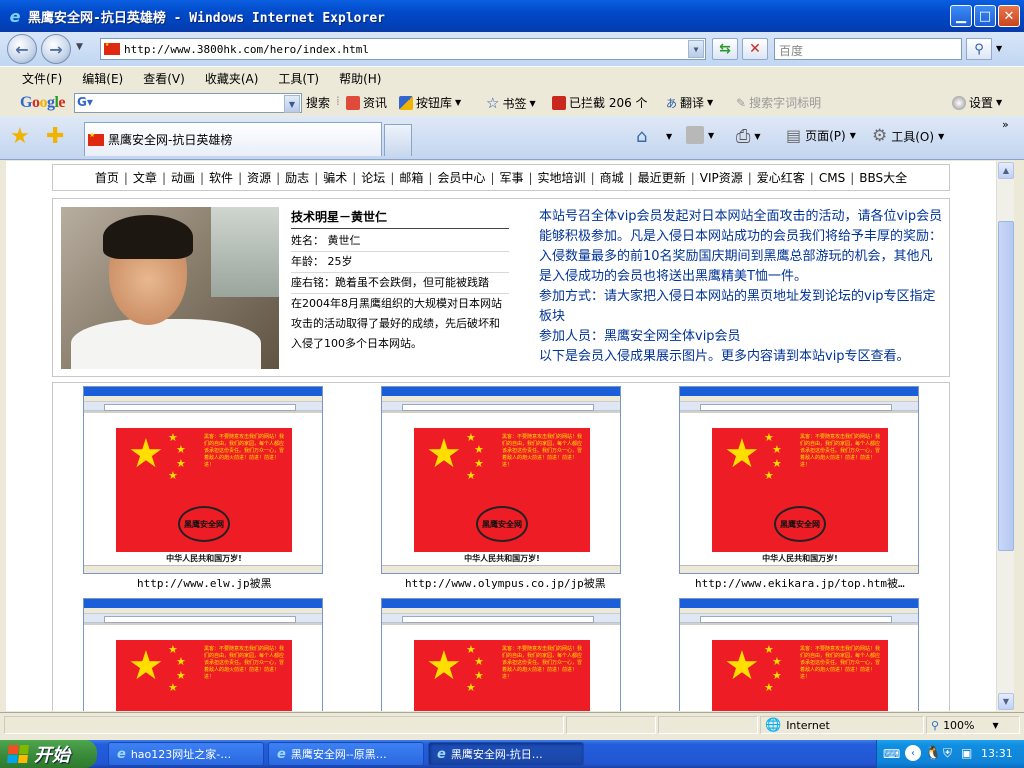 The height and width of the screenshot is (768, 1024). I want to click on history-dropdown-icon: ▼, so click(79, 47).